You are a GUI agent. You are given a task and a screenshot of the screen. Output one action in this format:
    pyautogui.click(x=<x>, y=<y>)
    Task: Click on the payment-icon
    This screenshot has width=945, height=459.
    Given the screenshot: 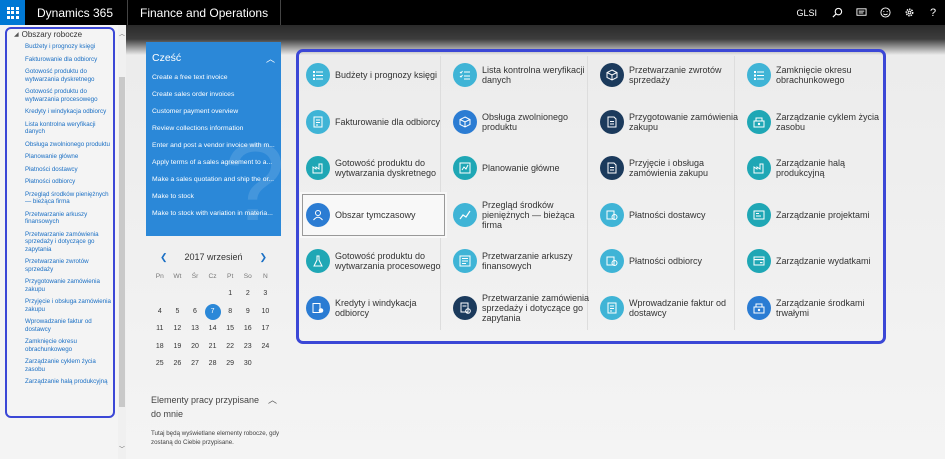 What is the action you would take?
    pyautogui.click(x=612, y=261)
    